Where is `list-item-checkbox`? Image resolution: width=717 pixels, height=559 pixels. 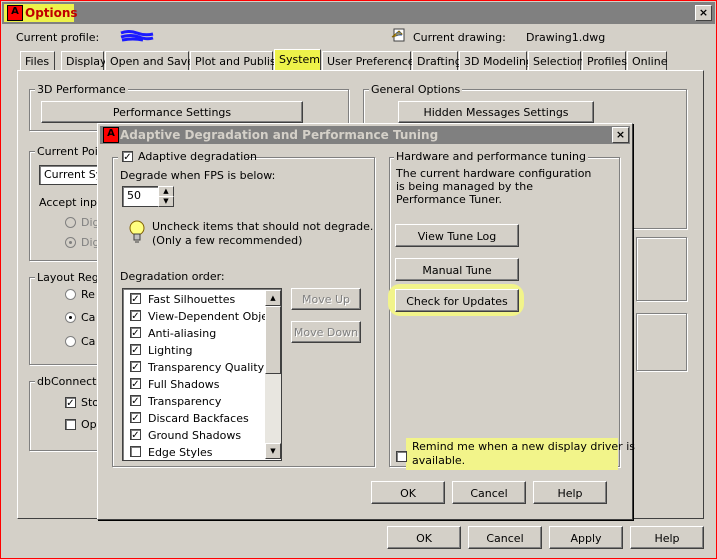
list-item-checkbox is located at coordinates (135, 451).